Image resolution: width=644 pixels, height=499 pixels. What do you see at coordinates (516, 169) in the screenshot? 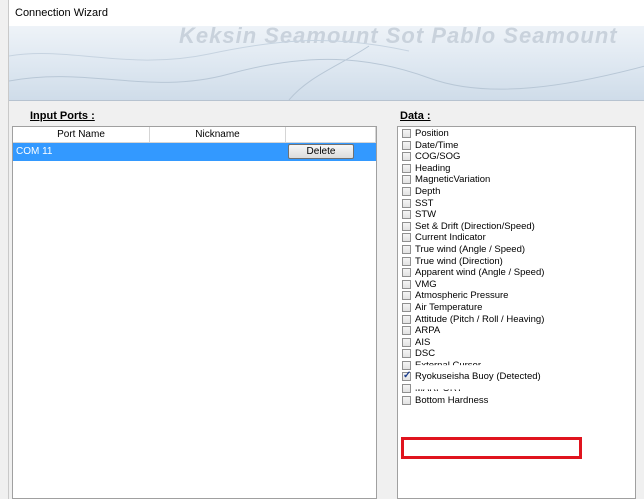
I see `data-item: Heading` at bounding box center [516, 169].